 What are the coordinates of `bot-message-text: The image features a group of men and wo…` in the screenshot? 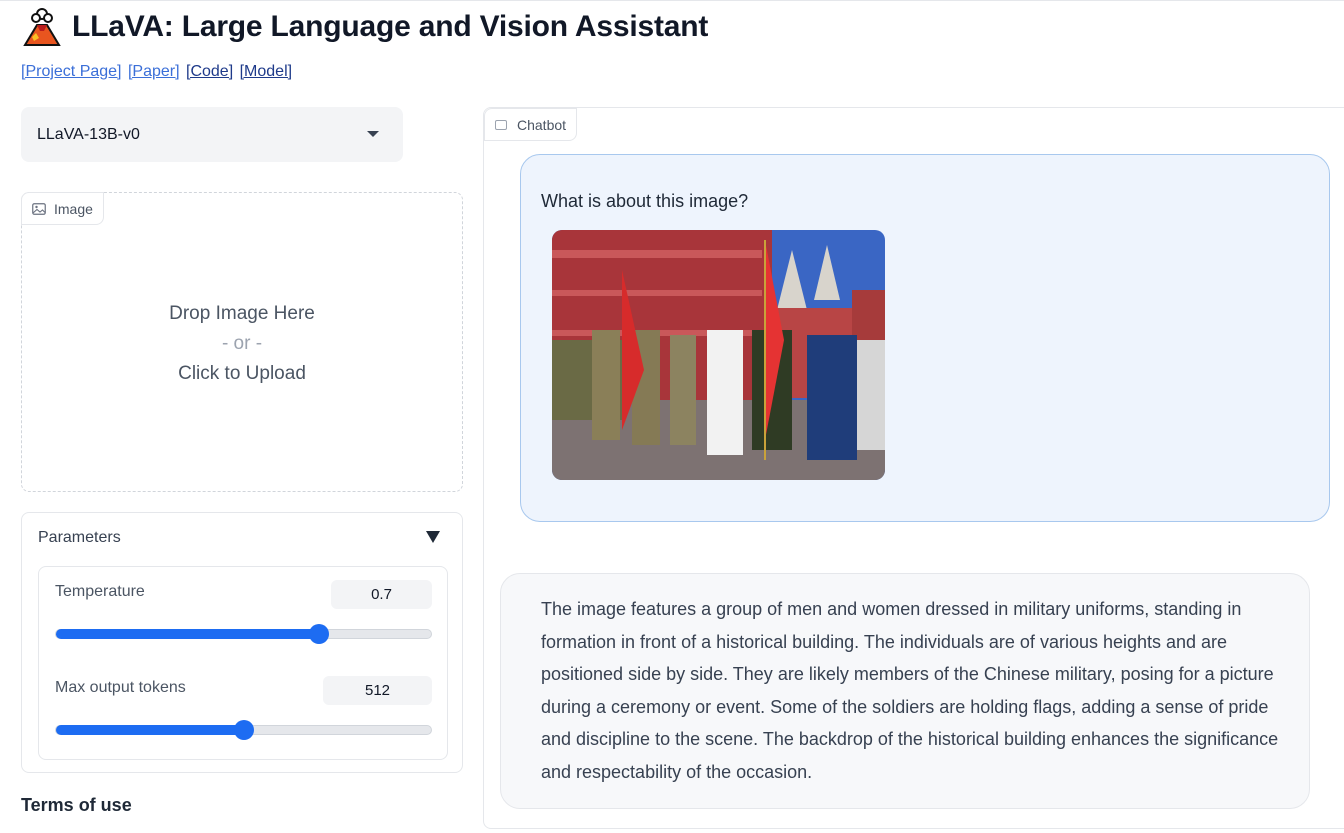 It's located at (910, 690).